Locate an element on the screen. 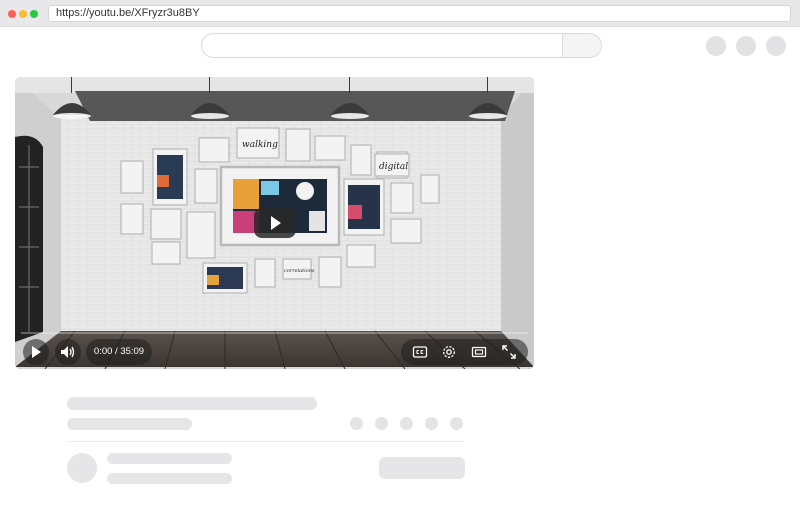 The width and height of the screenshot is (800, 528). scene-word-digital: digital is located at coordinates (393, 167).